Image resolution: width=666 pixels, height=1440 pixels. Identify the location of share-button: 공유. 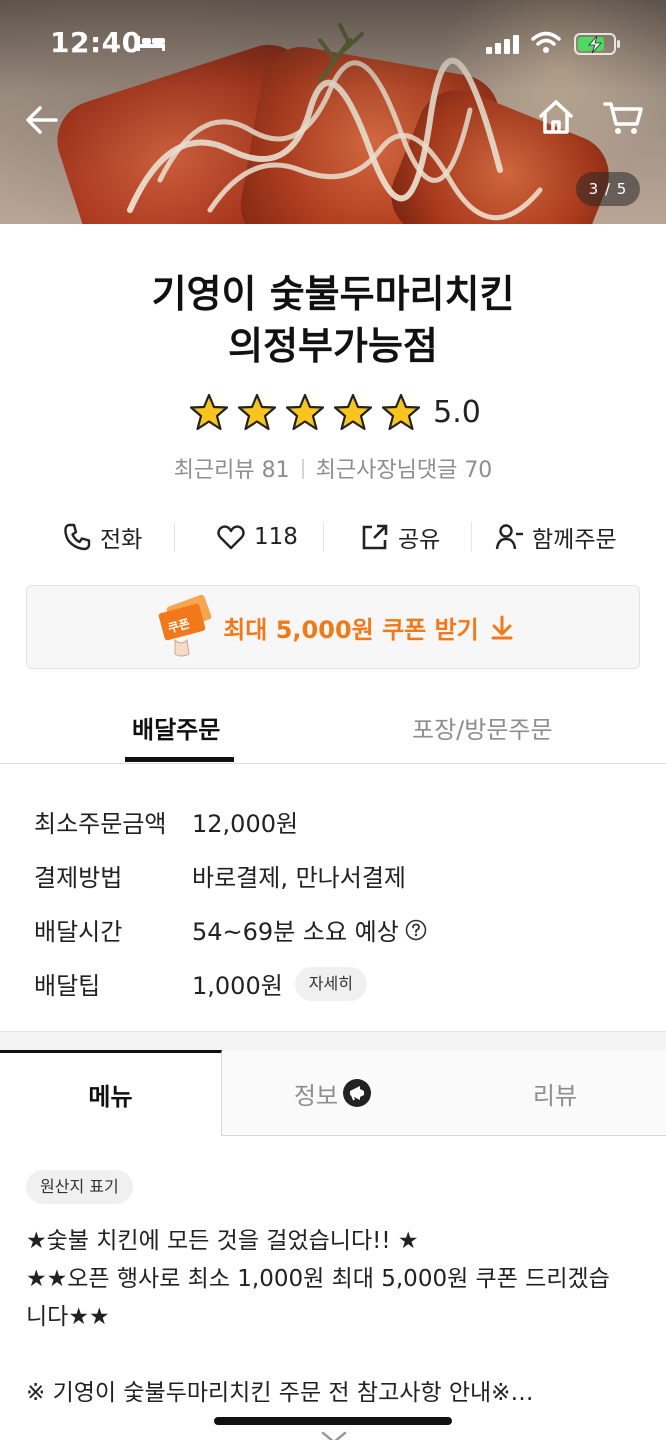
(400, 537).